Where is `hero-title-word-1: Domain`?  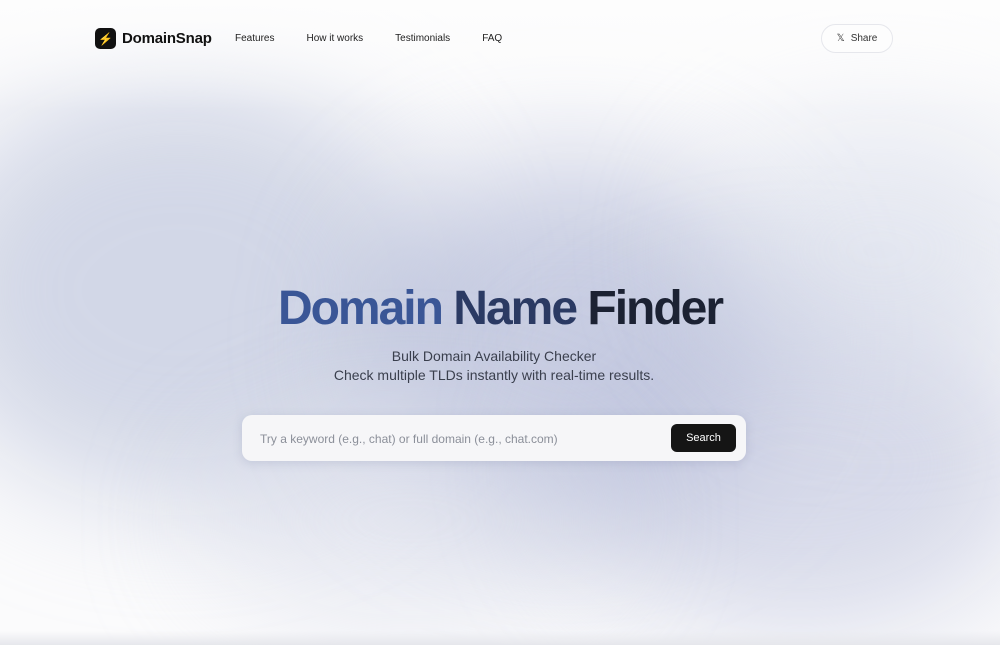 hero-title-word-1: Domain is located at coordinates (360, 308).